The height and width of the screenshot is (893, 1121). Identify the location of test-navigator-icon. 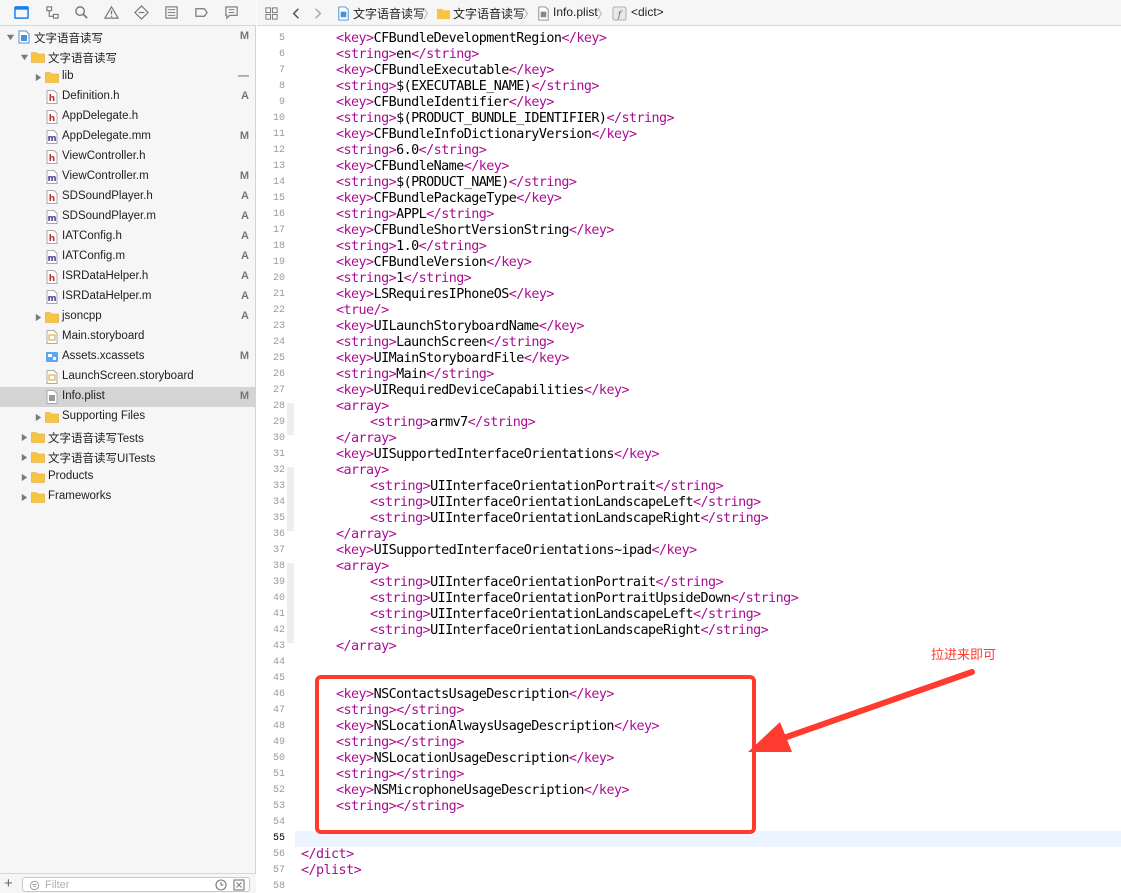
(141, 12).